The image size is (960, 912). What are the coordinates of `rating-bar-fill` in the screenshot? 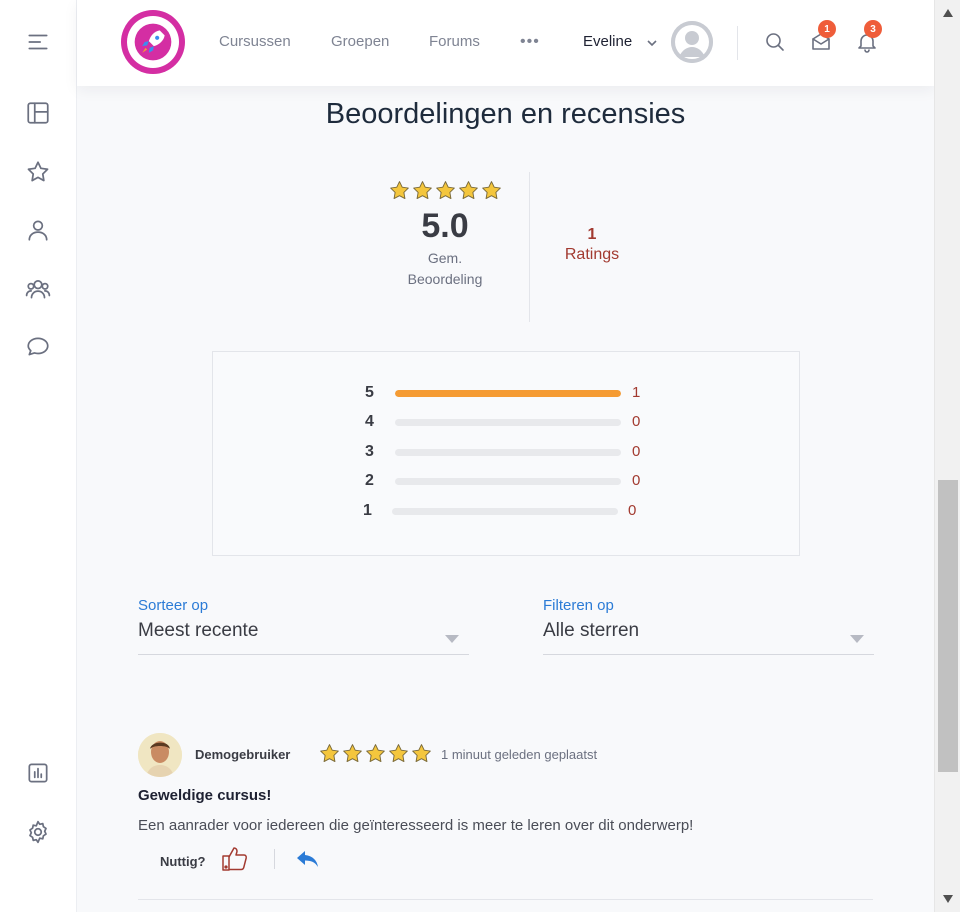 It's located at (508, 393).